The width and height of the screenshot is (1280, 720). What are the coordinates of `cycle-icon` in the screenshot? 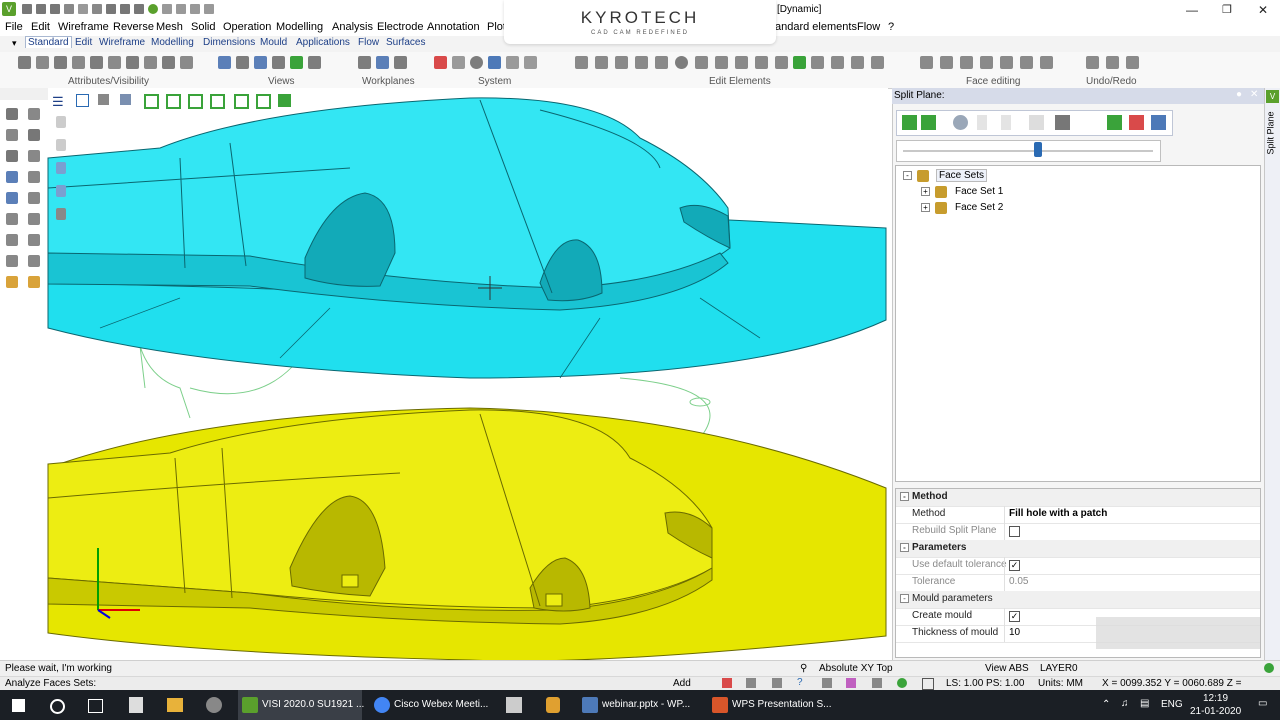 It's located at (1114, 122).